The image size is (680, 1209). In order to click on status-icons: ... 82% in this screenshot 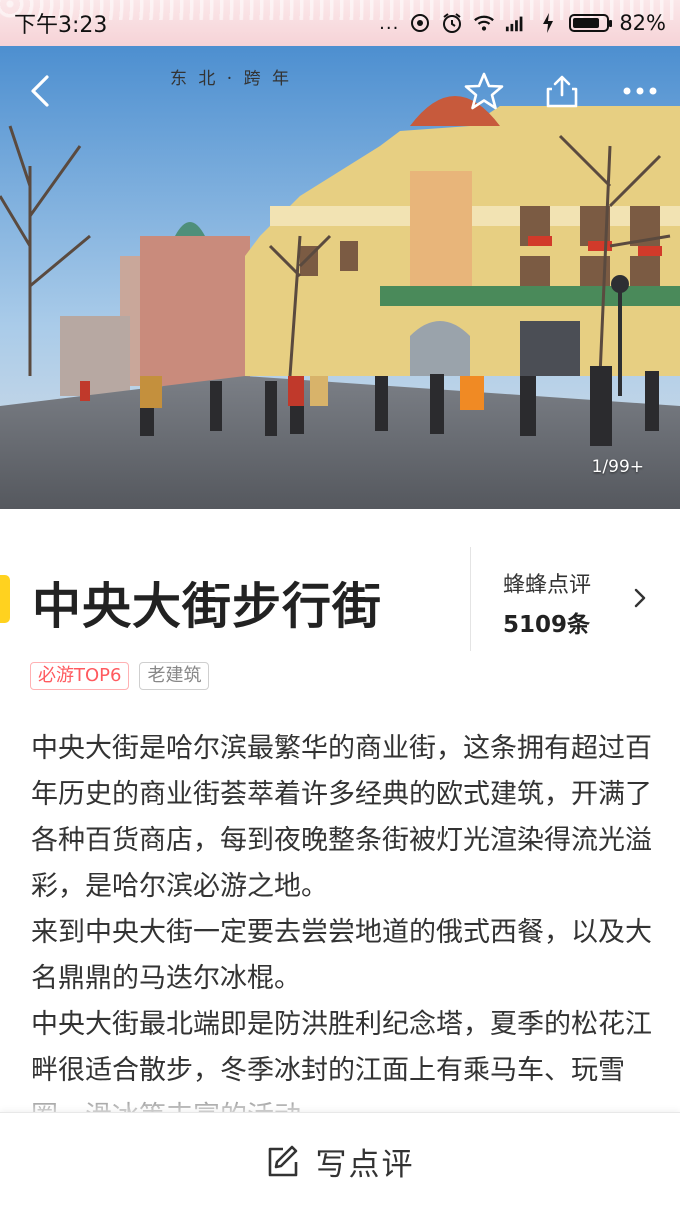, I will do `click(522, 23)`.